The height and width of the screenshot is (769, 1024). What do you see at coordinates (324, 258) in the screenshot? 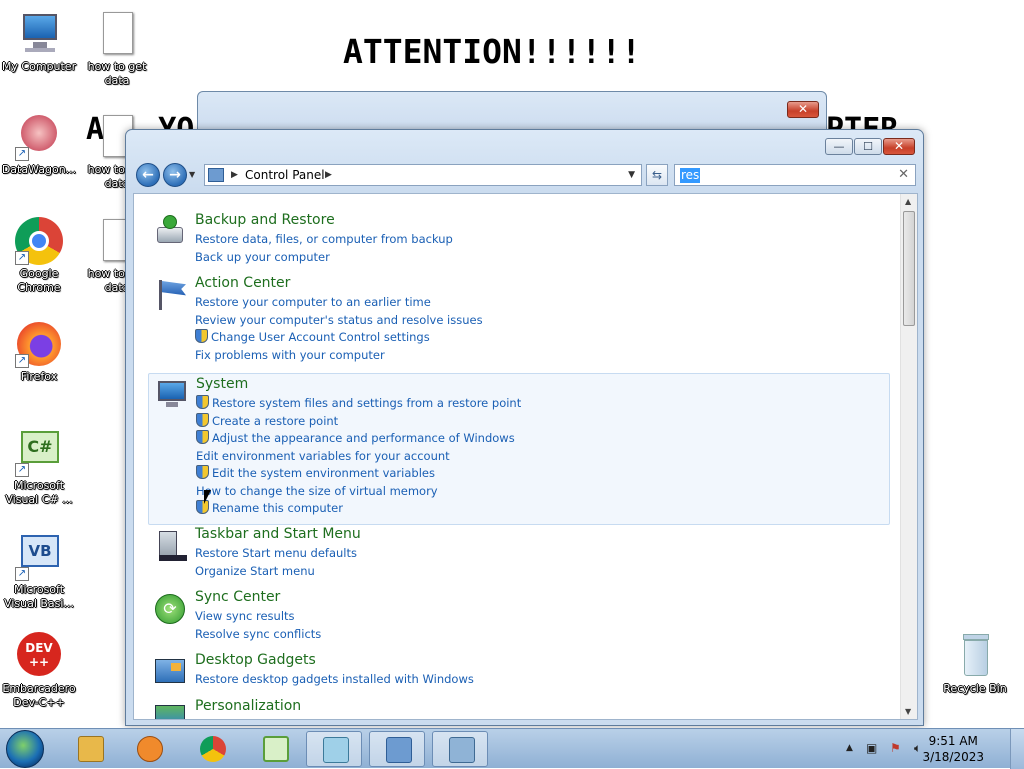
I see `task-link: Back up your computer` at bounding box center [324, 258].